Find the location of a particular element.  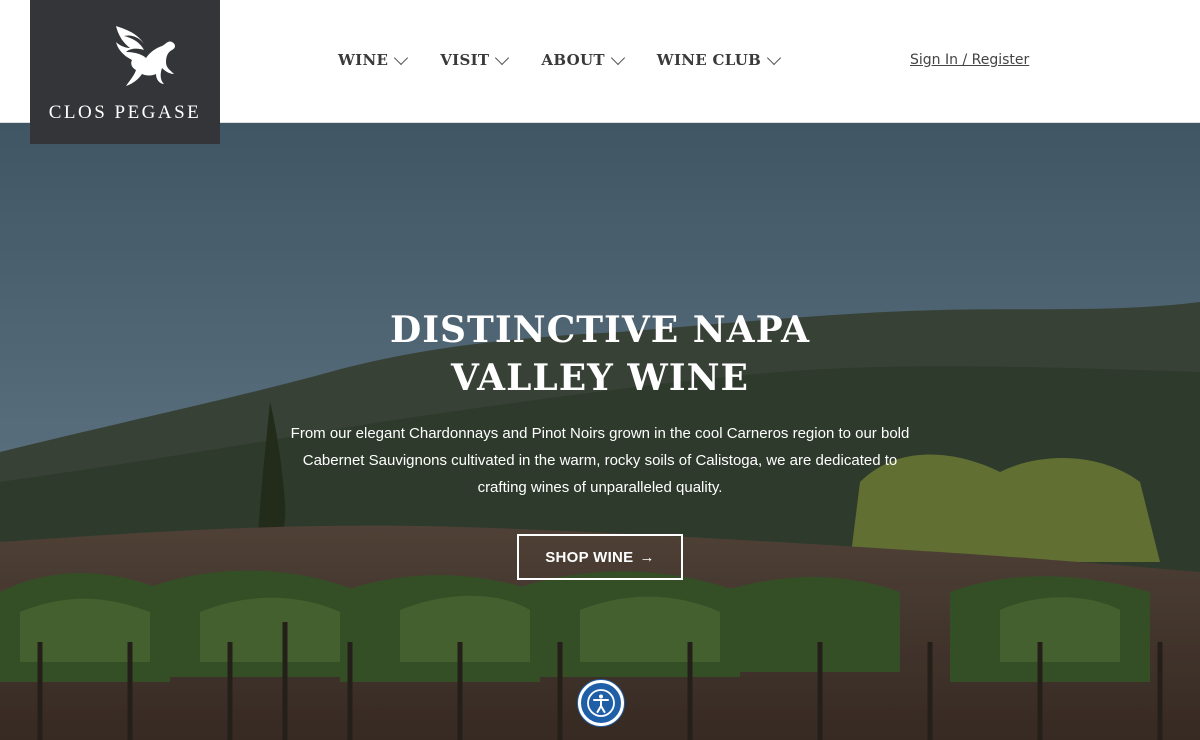

nav-item-about: ABOUT is located at coordinates (583, 59).